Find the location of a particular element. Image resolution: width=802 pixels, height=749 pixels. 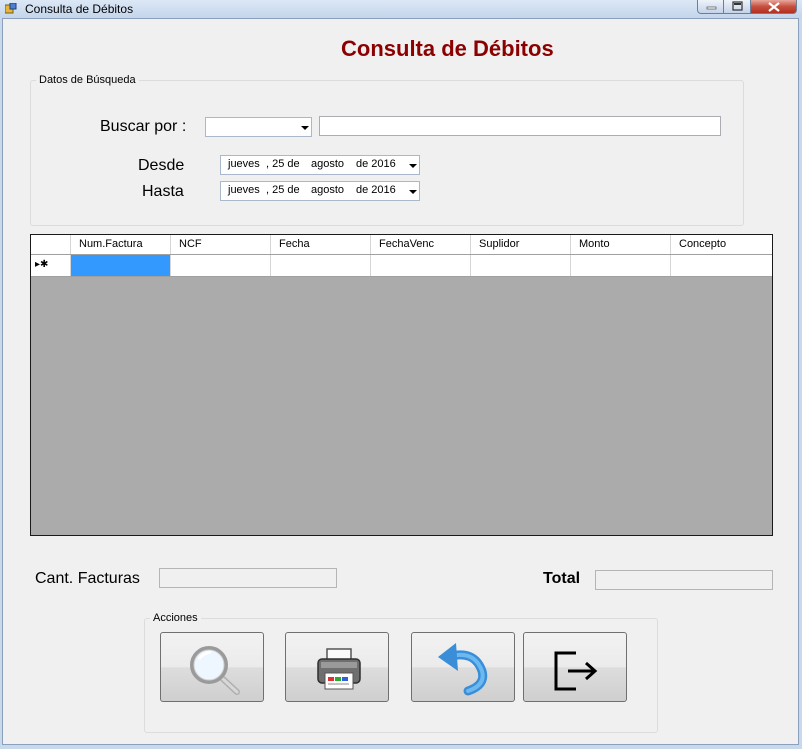

hasta-day: , 25 de is located at coordinates (283, 190).